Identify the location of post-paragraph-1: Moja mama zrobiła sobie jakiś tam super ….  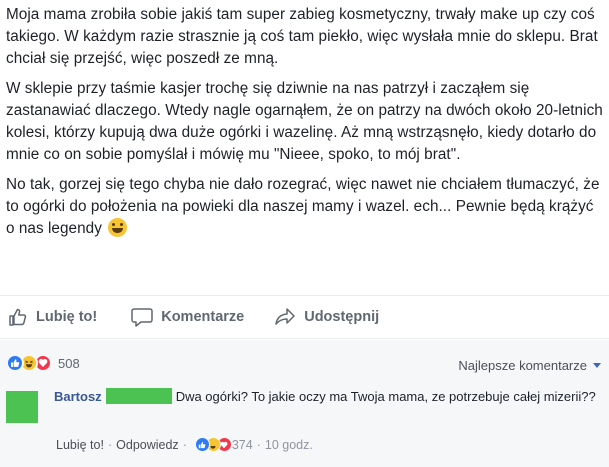
(302, 36).